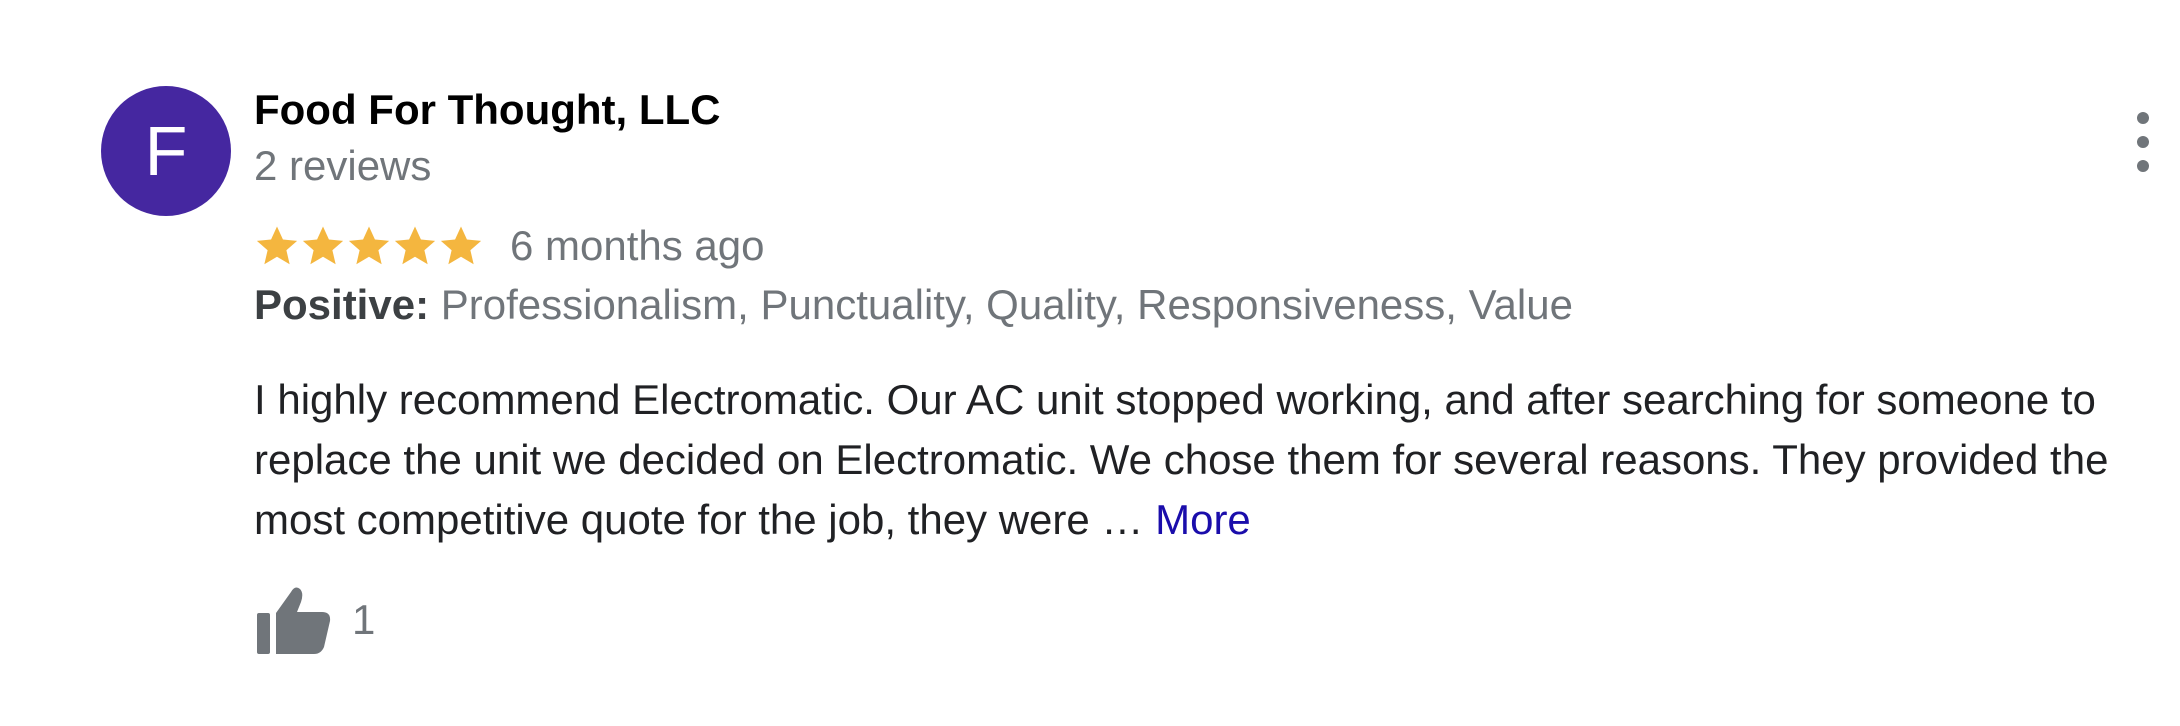 The image size is (2180, 726). I want to click on rating-row: 6 months ago, so click(509, 246).